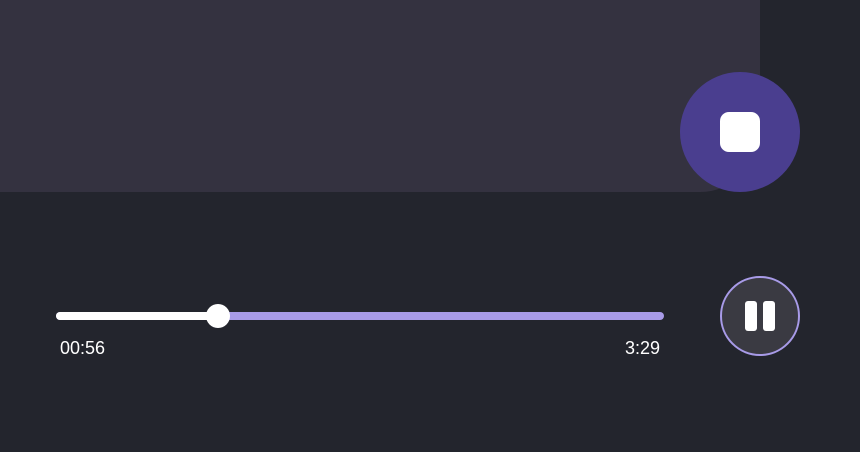 The height and width of the screenshot is (452, 860). I want to click on stop-button, so click(740, 132).